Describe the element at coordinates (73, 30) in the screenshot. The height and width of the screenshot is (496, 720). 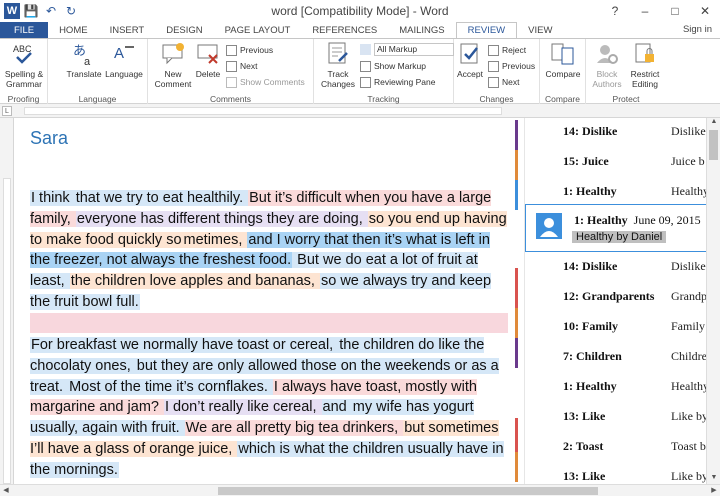
I see `tab-home: HOME` at that location.